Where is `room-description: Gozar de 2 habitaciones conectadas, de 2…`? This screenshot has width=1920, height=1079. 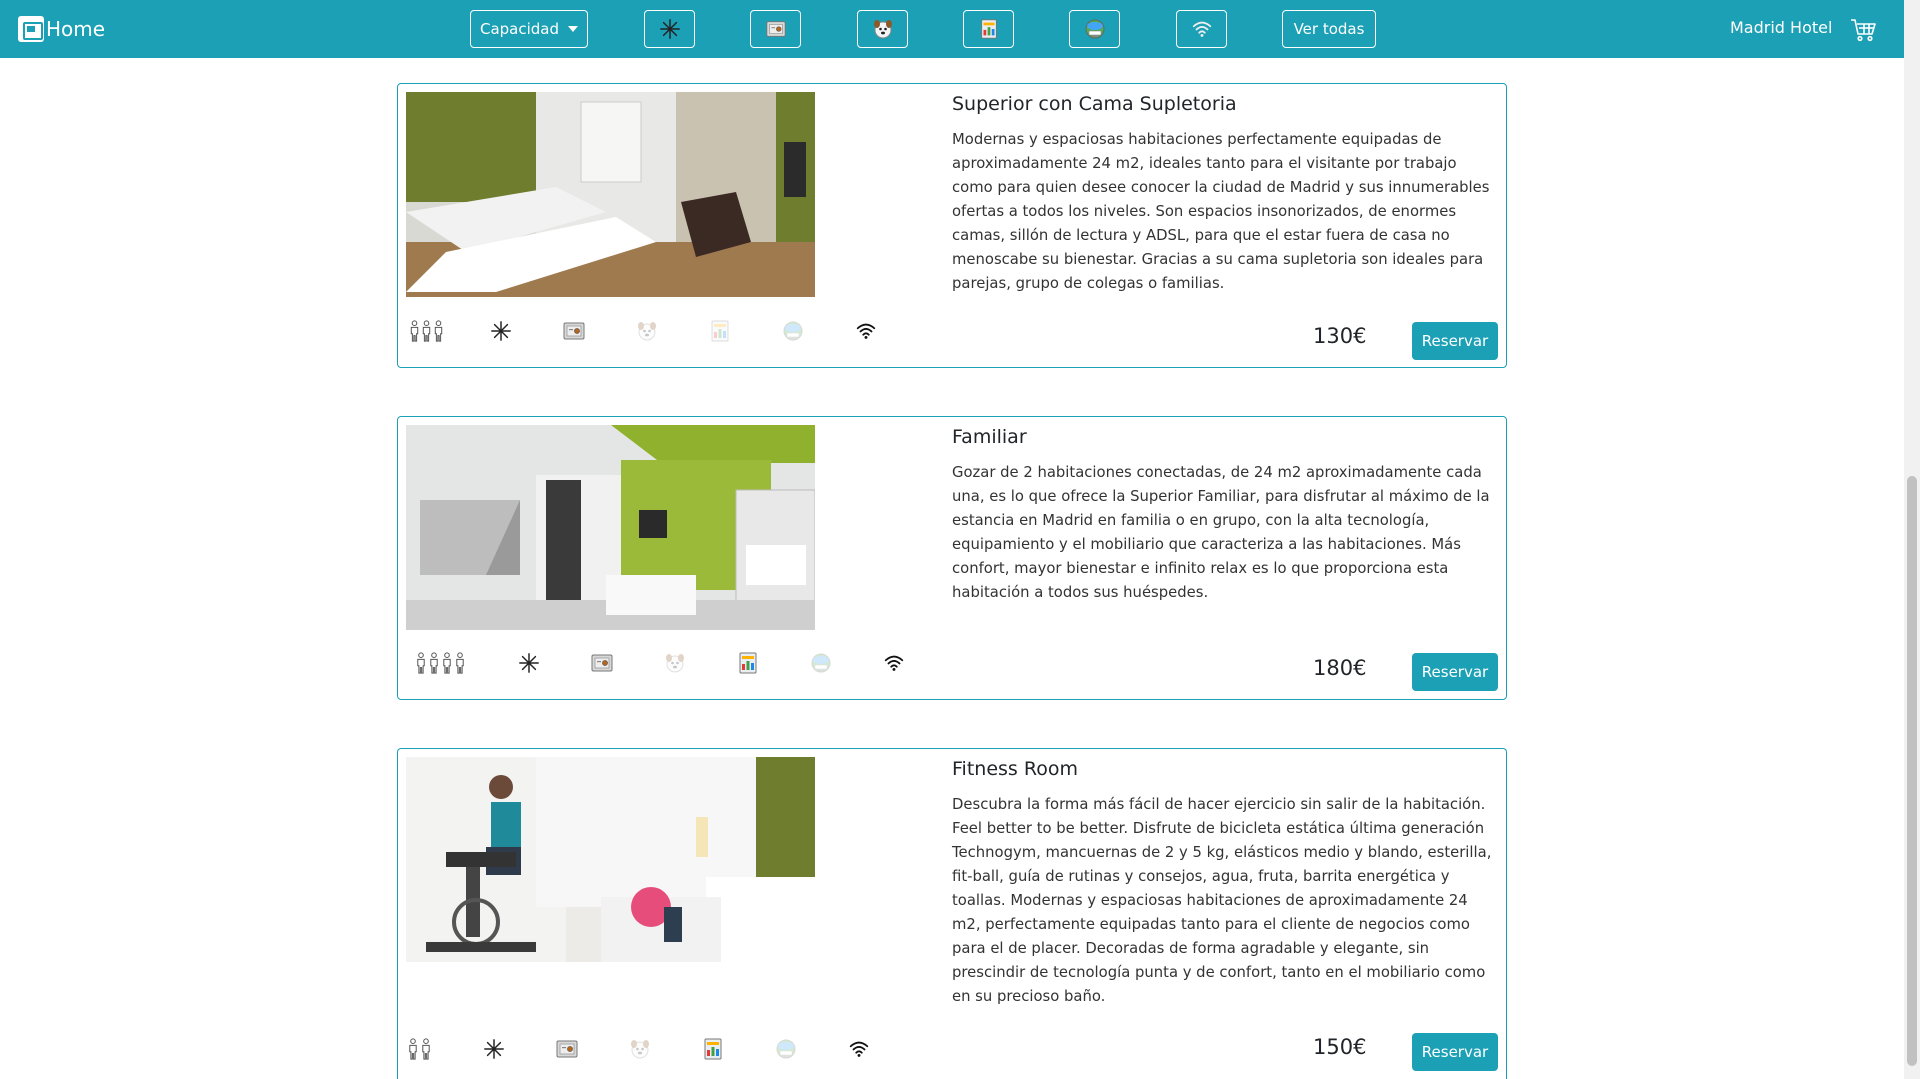 room-description: Gozar de 2 habitaciones conectadas, de 2… is located at coordinates (1221, 532).